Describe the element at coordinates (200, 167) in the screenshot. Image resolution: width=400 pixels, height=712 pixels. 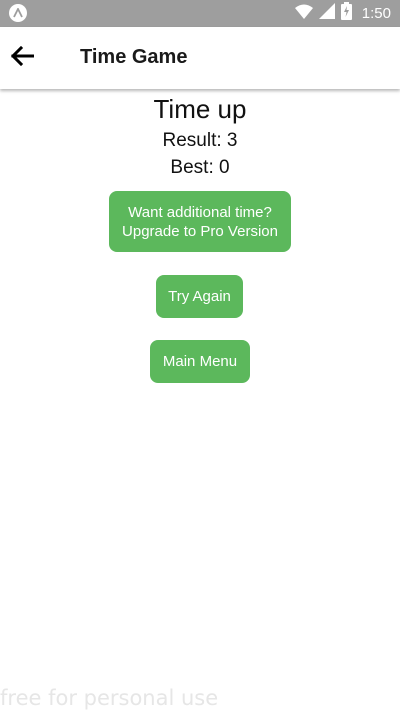
I see `best-score-text: Best: 0` at that location.